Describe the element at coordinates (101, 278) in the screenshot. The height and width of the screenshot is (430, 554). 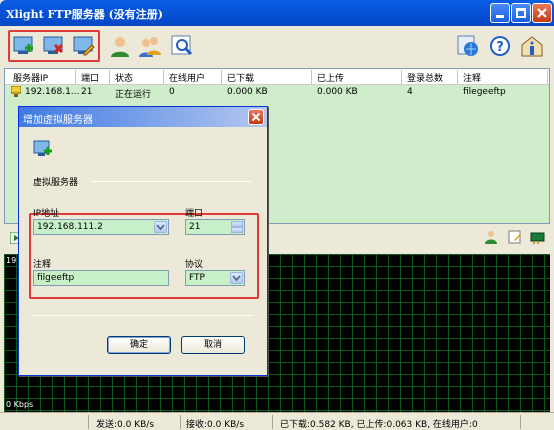
I see `note-input: filgeeftp` at that location.